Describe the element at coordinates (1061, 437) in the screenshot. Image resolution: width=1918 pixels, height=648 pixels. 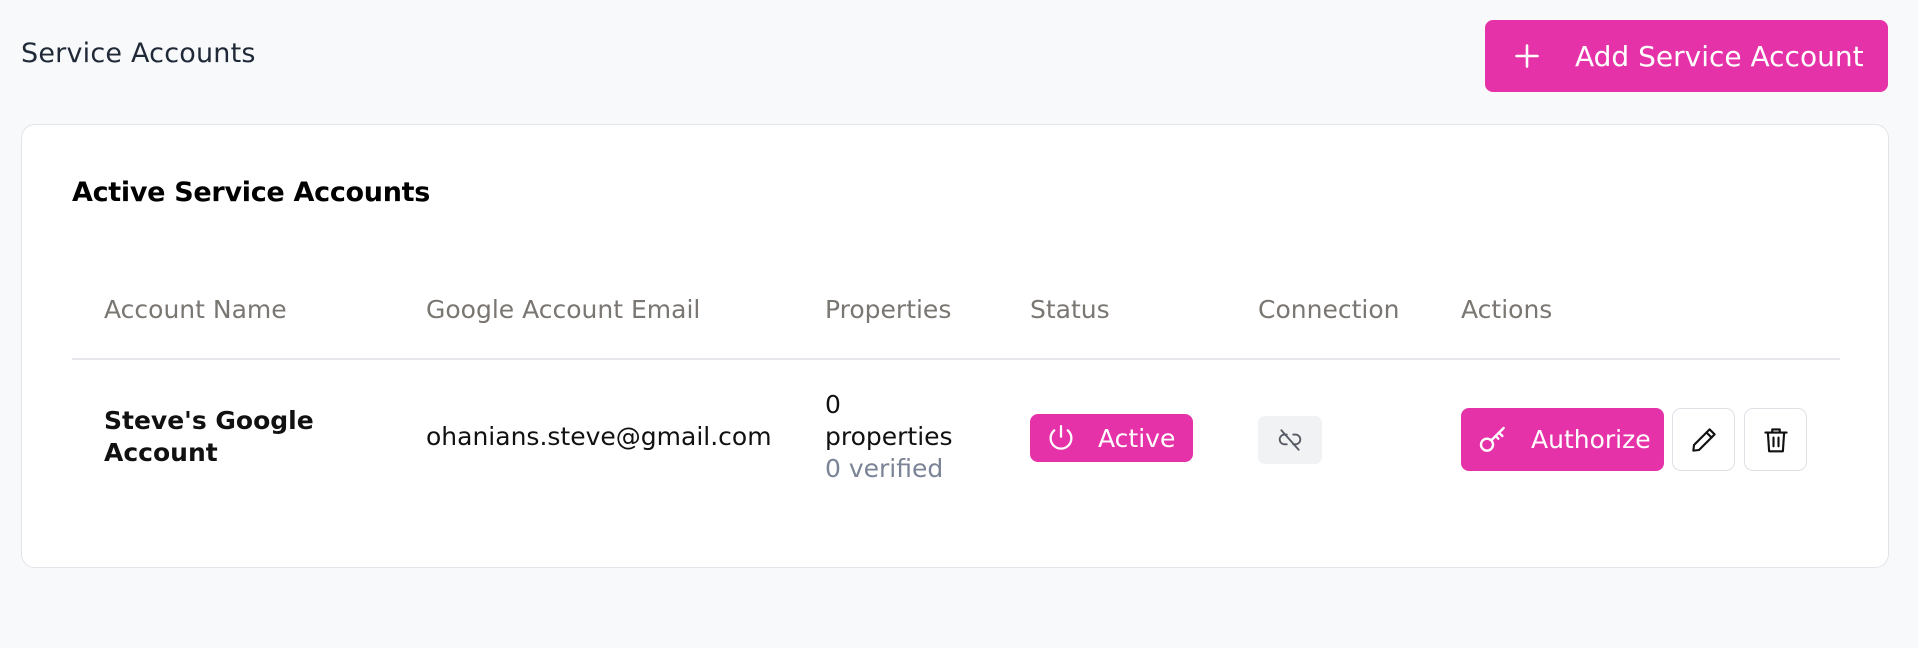
I see `power-icon` at that location.